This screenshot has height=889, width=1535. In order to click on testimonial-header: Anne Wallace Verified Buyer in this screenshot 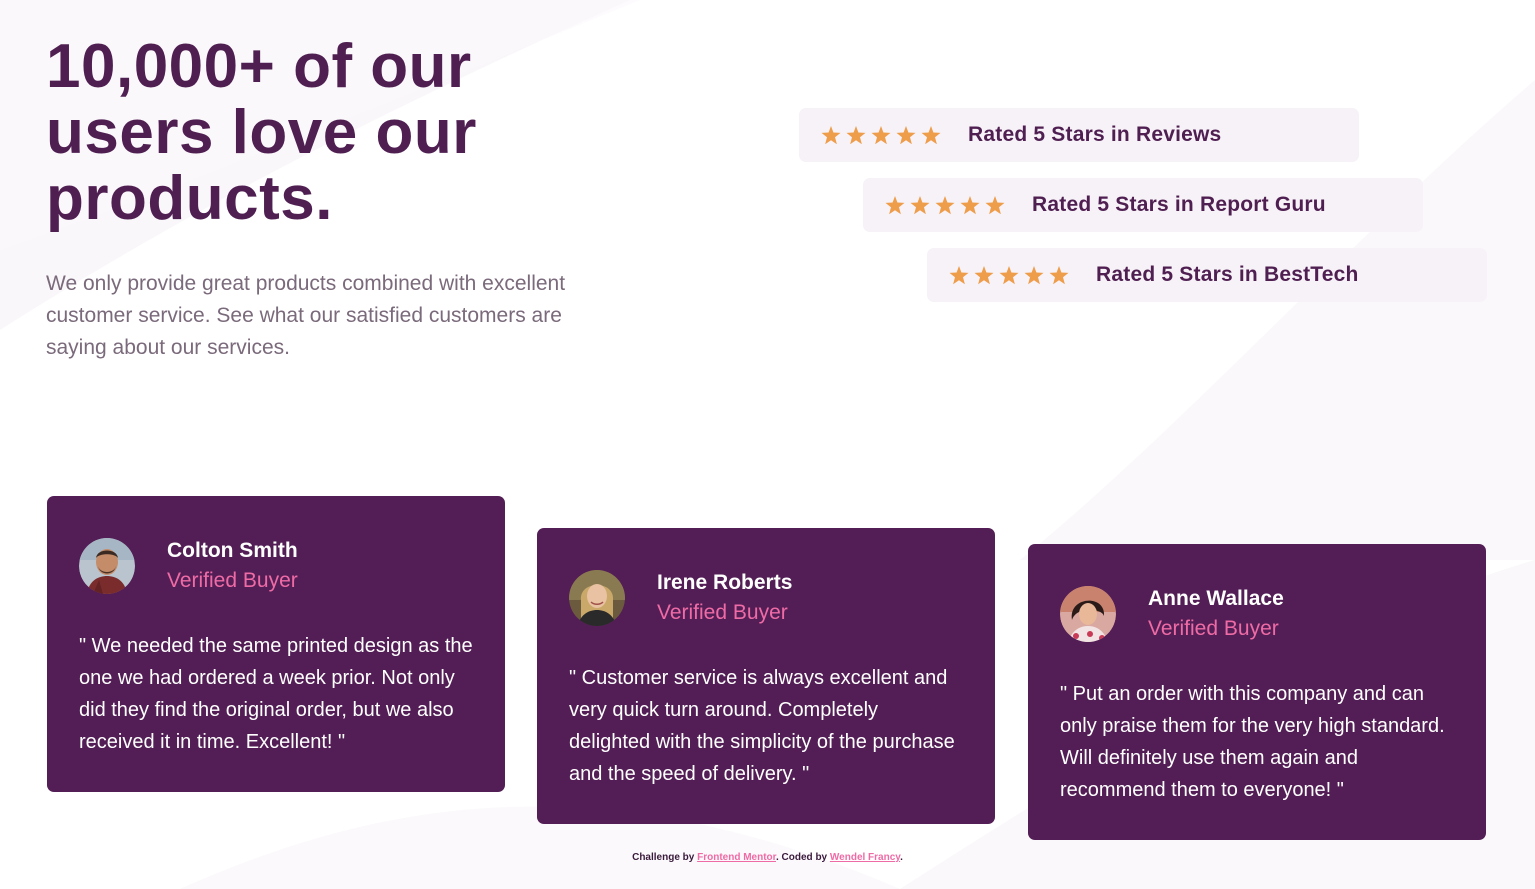, I will do `click(1257, 614)`.